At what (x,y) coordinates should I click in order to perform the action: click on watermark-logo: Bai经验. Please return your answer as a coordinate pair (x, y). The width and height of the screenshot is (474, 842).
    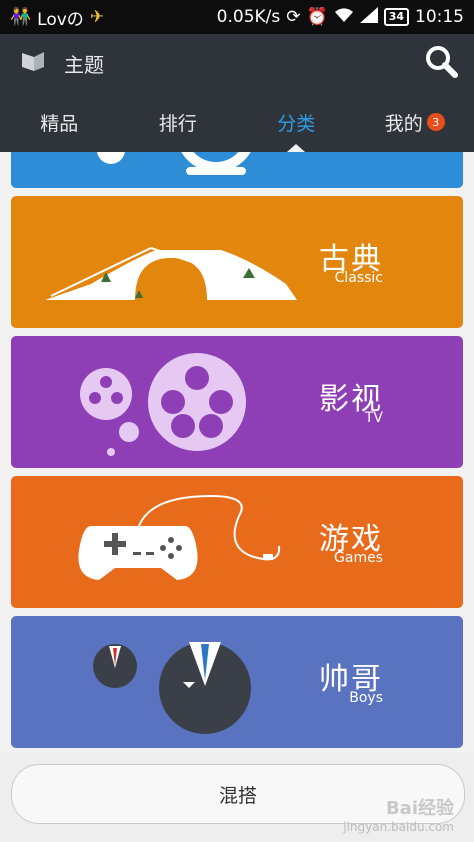
    Looking at the image, I should click on (419, 808).